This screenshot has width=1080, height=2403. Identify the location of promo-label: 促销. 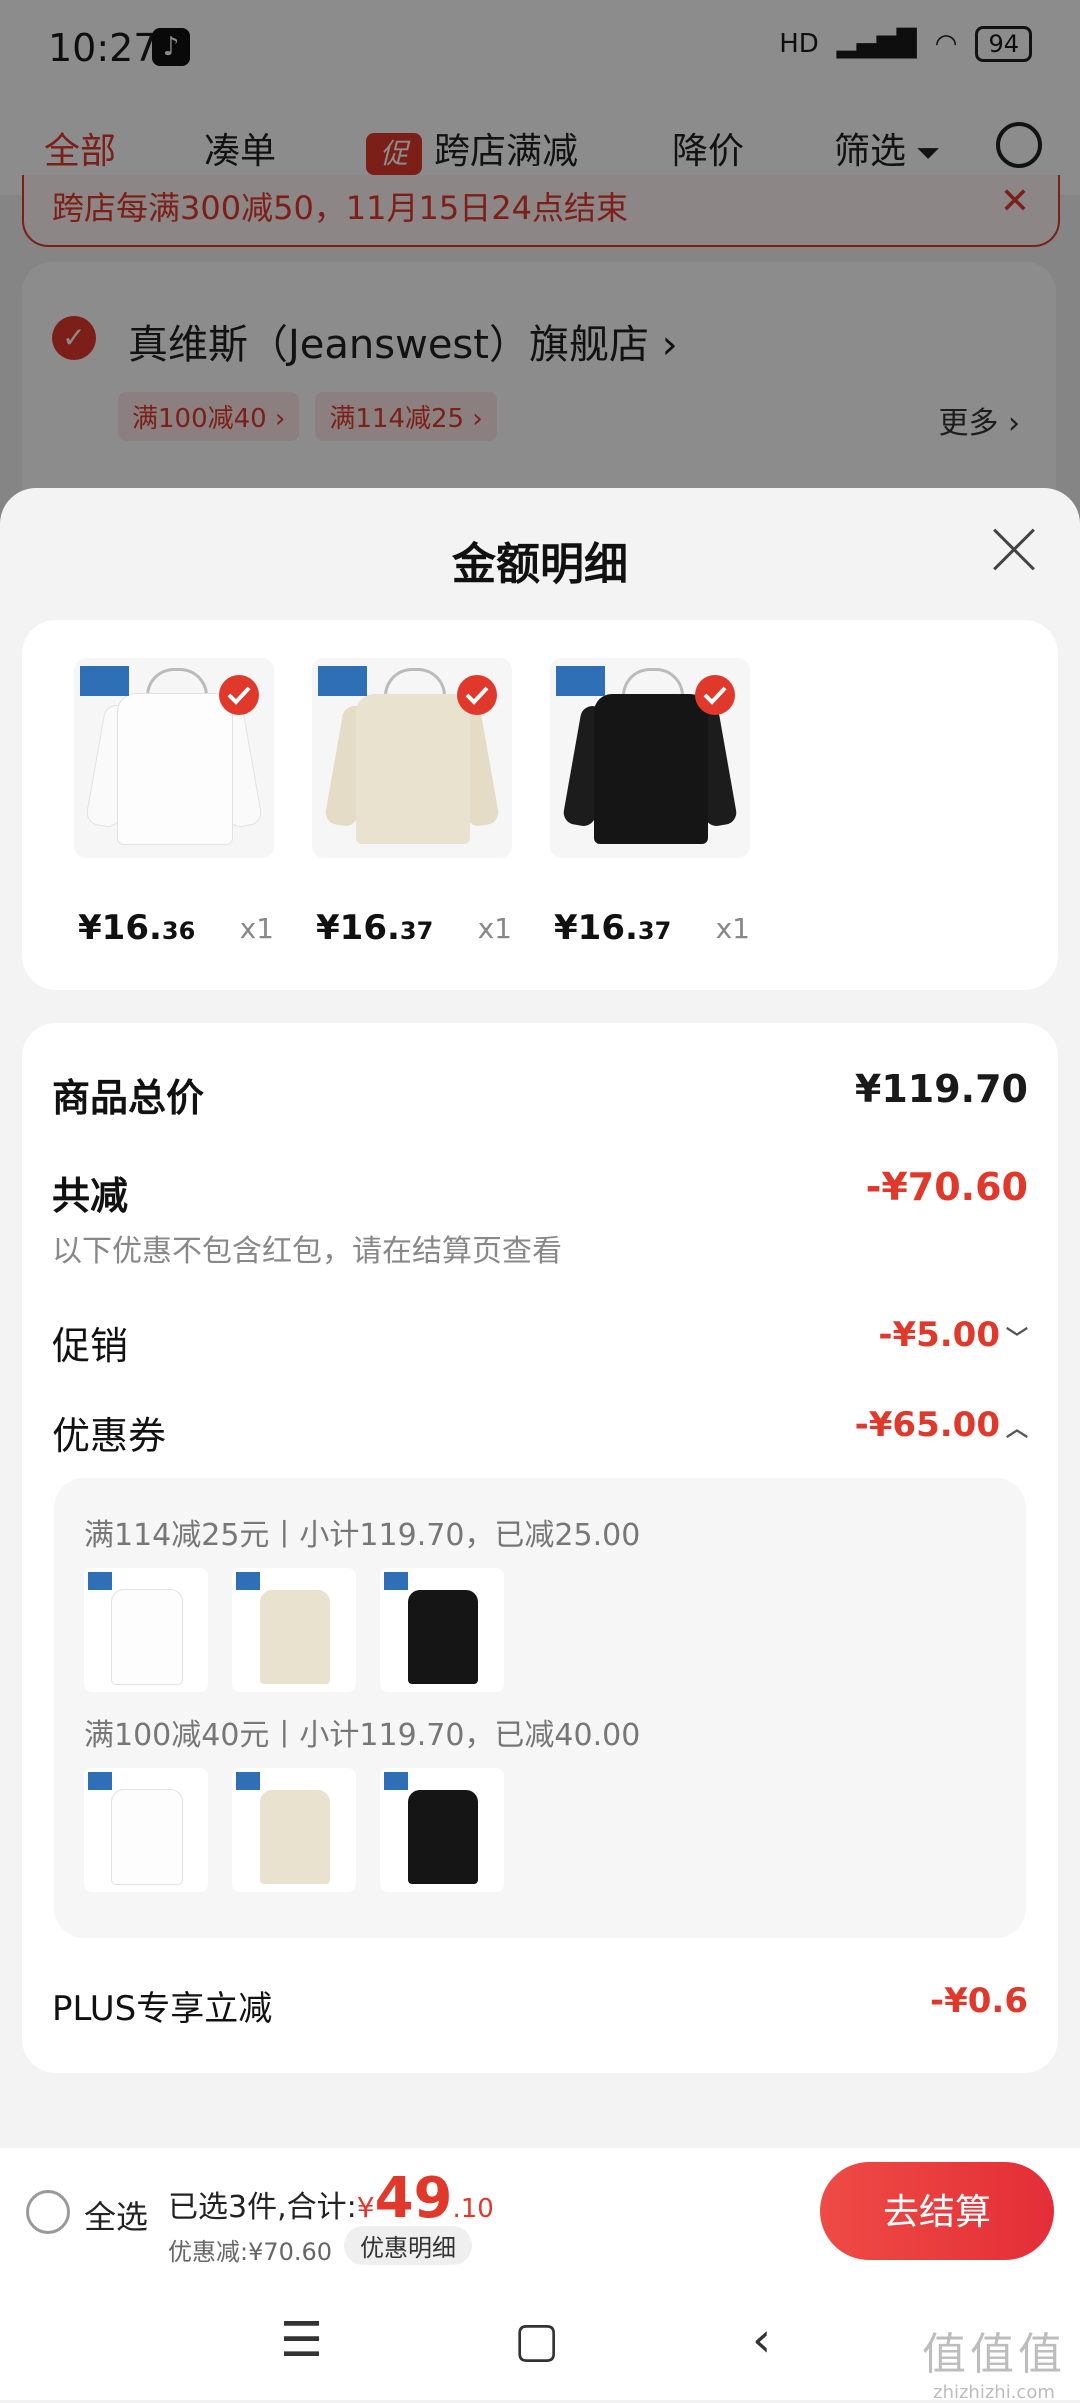
(90, 1346).